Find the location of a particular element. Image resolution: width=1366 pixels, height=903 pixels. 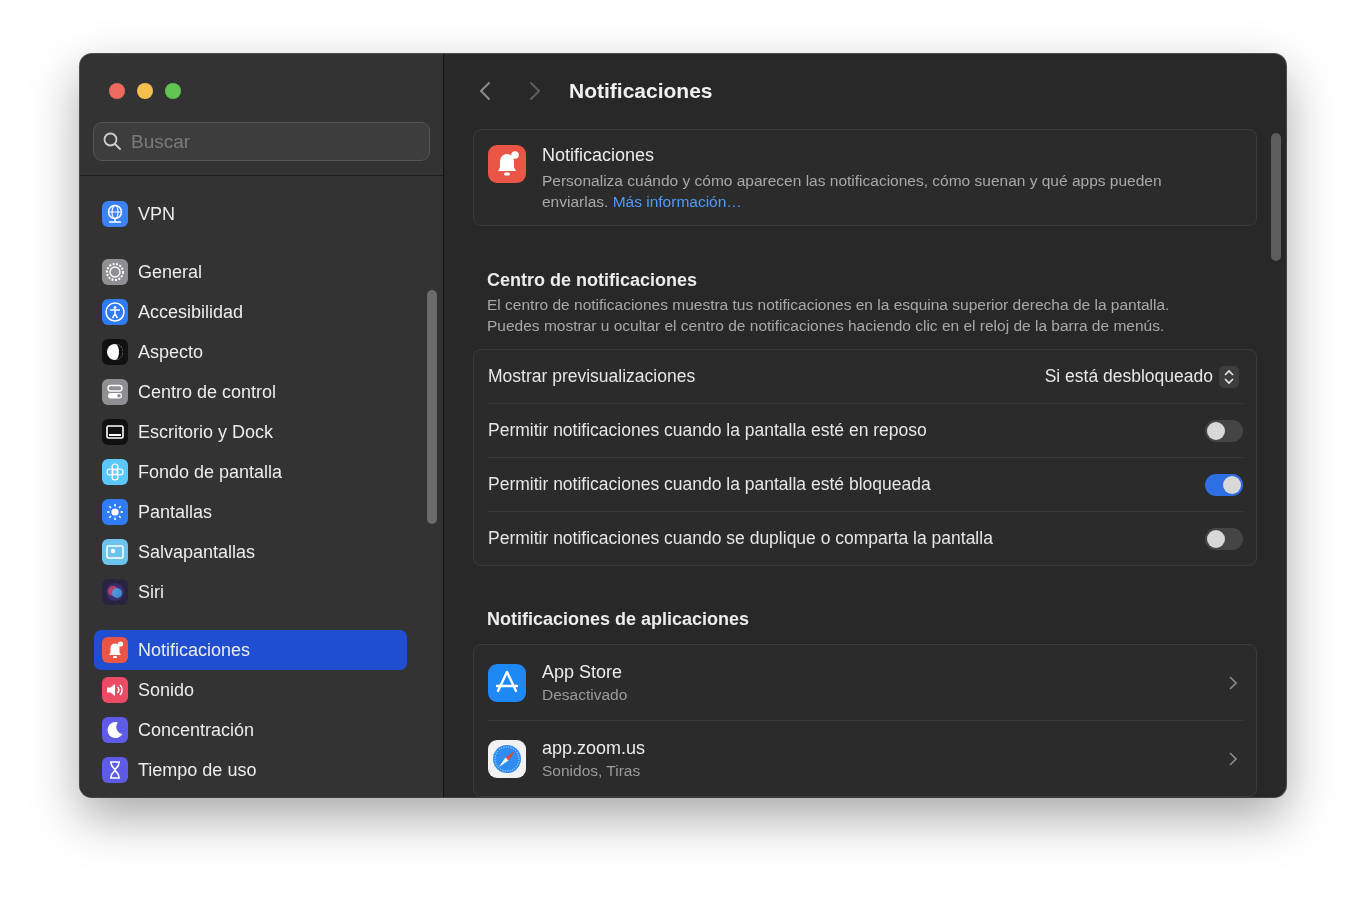

minimize-window-button is located at coordinates (145, 91).